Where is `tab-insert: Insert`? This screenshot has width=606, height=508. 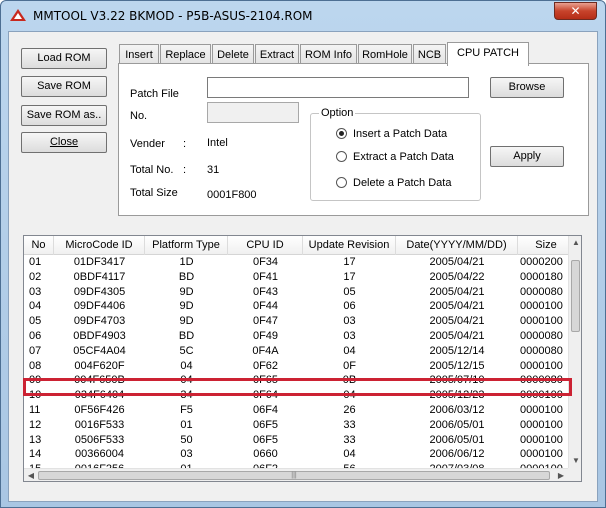
tab-insert: Insert is located at coordinates (139, 54).